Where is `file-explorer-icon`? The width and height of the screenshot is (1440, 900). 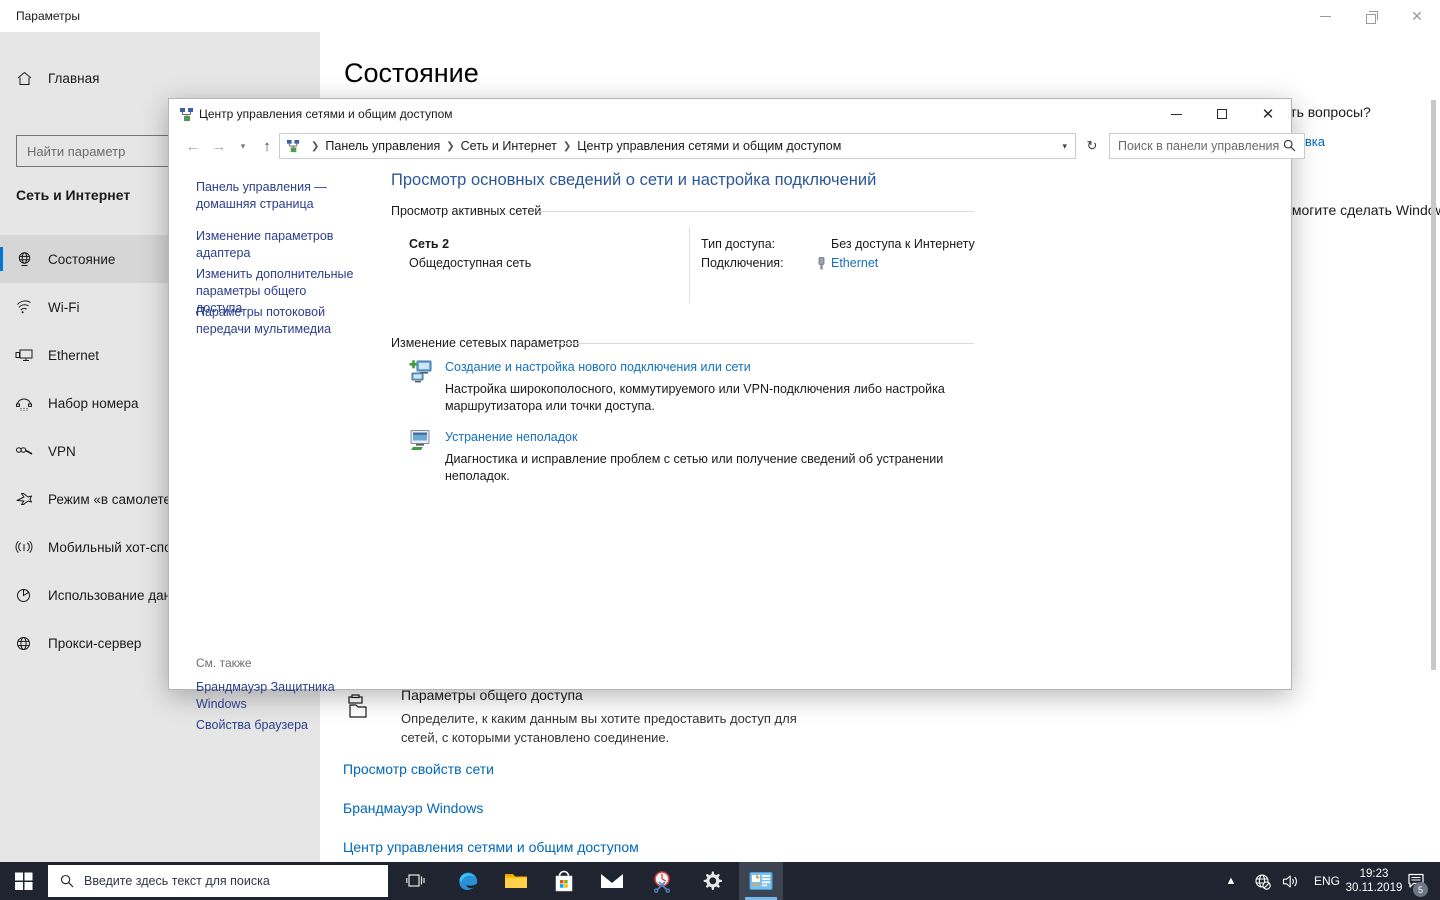 file-explorer-icon is located at coordinates (516, 881).